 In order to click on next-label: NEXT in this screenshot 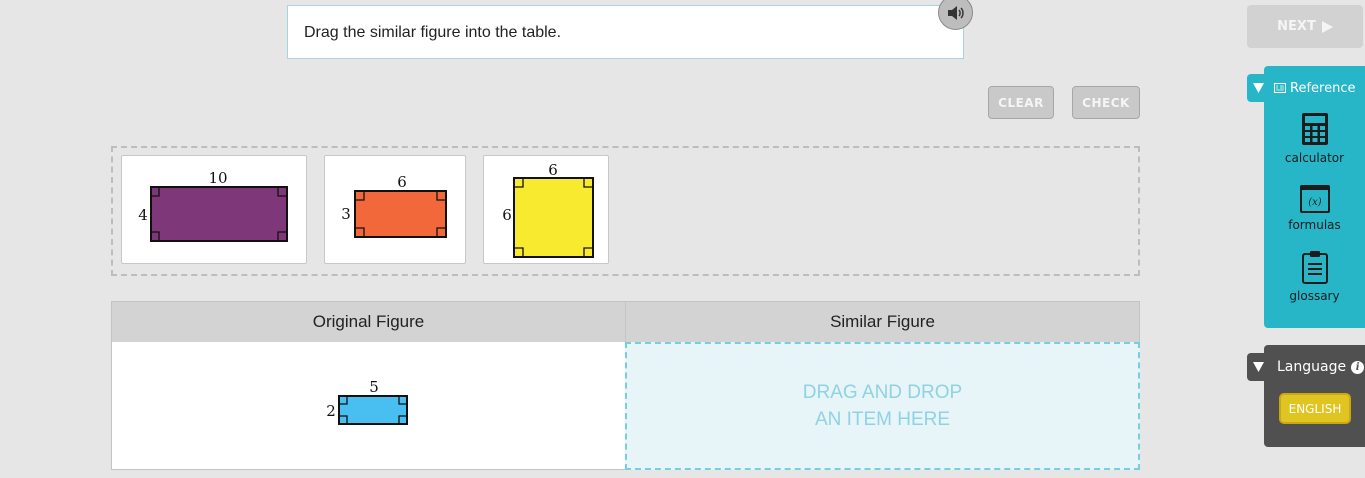, I will do `click(1296, 26)`.